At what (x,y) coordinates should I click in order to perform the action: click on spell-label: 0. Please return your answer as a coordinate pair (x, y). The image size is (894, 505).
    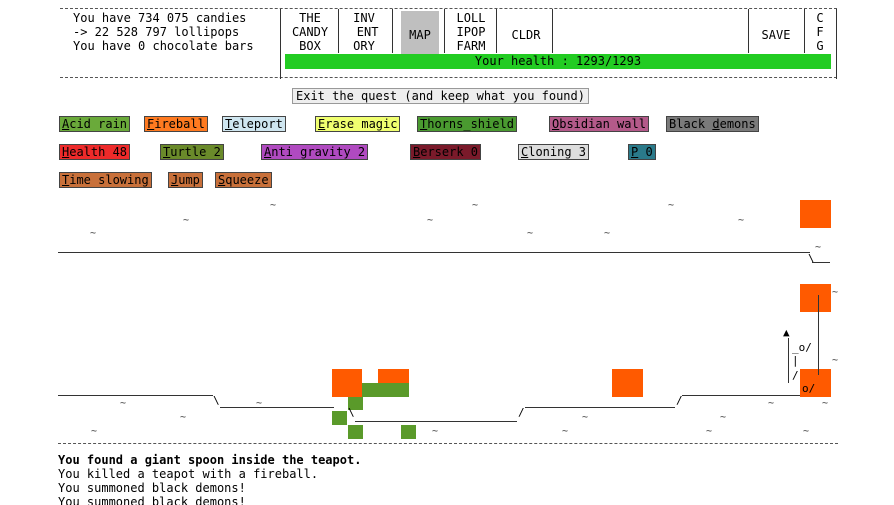
    Looking at the image, I should click on (645, 152).